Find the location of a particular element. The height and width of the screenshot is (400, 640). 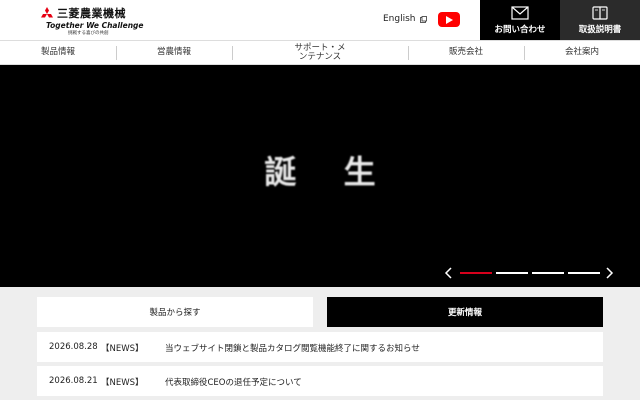

youtube-button is located at coordinates (449, 19).